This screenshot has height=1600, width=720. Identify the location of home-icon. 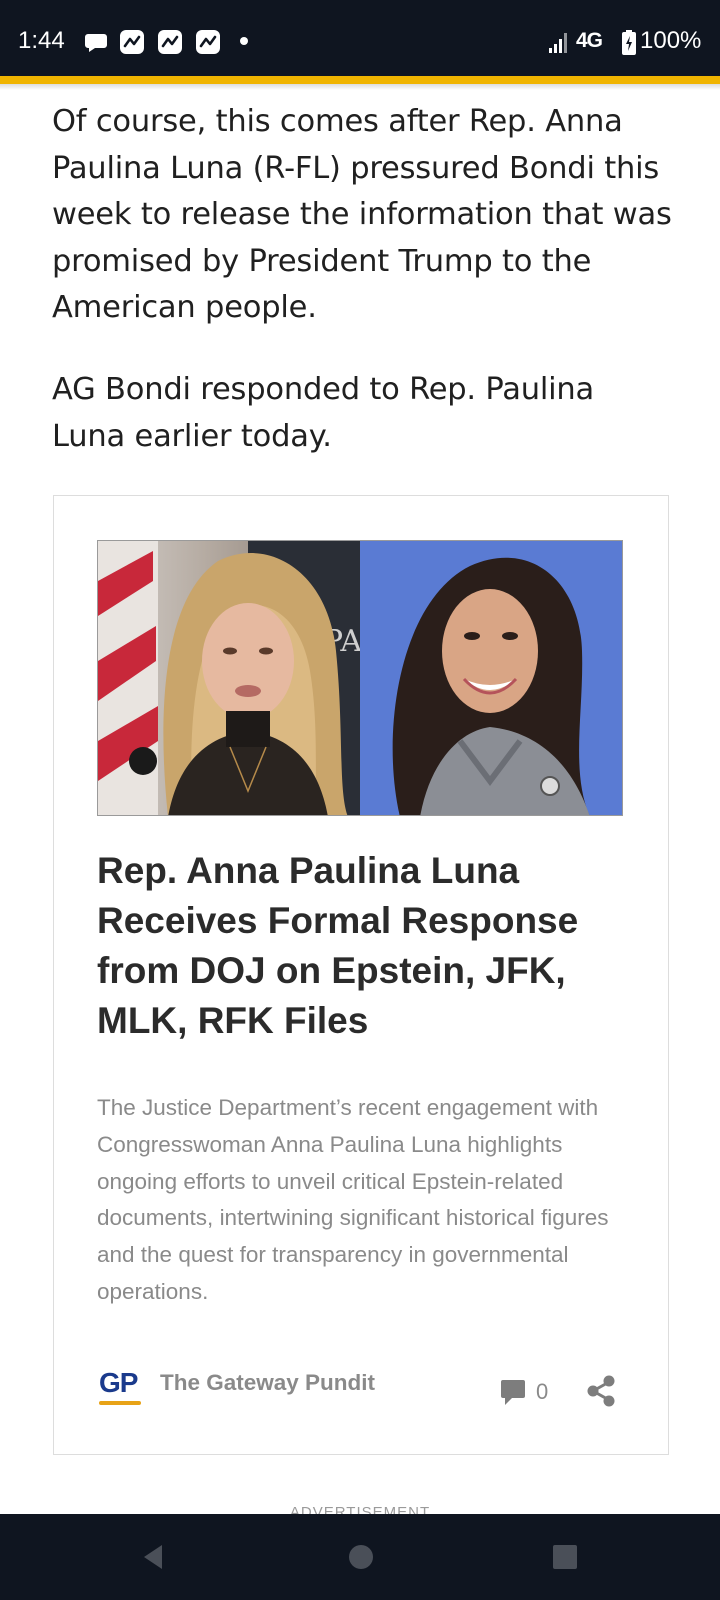
(361, 1557).